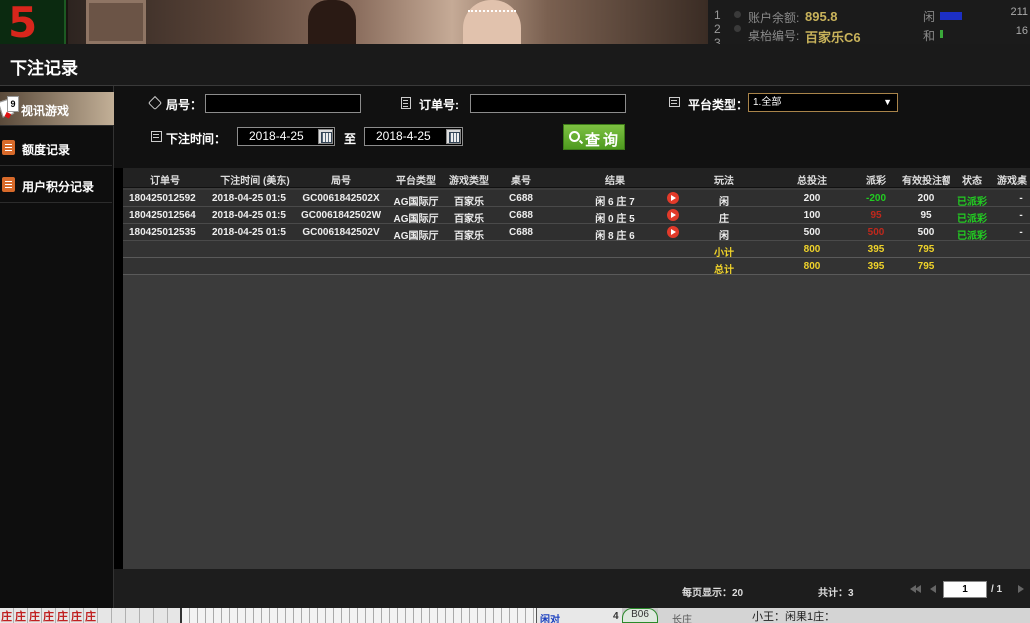 The image size is (1030, 623). Describe the element at coordinates (406, 103) in the screenshot. I see `clipboard-icon` at that location.